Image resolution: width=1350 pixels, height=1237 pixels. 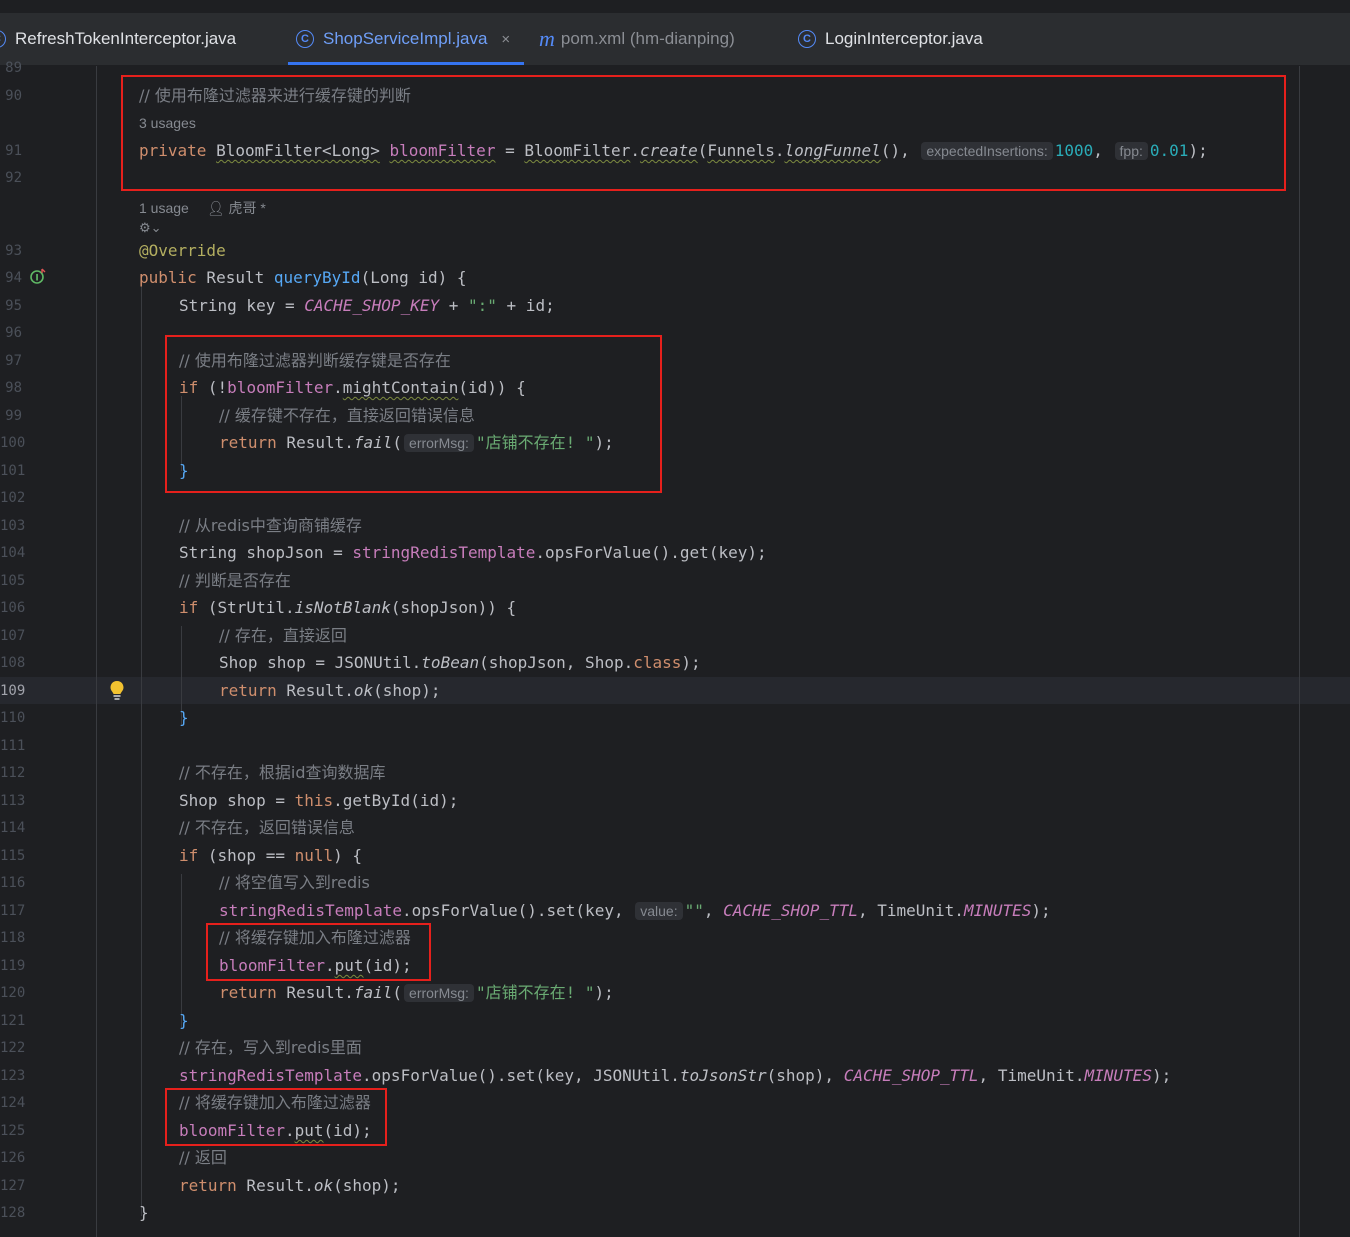 What do you see at coordinates (13, 581) in the screenshot?
I see `line-number: 105` at bounding box center [13, 581].